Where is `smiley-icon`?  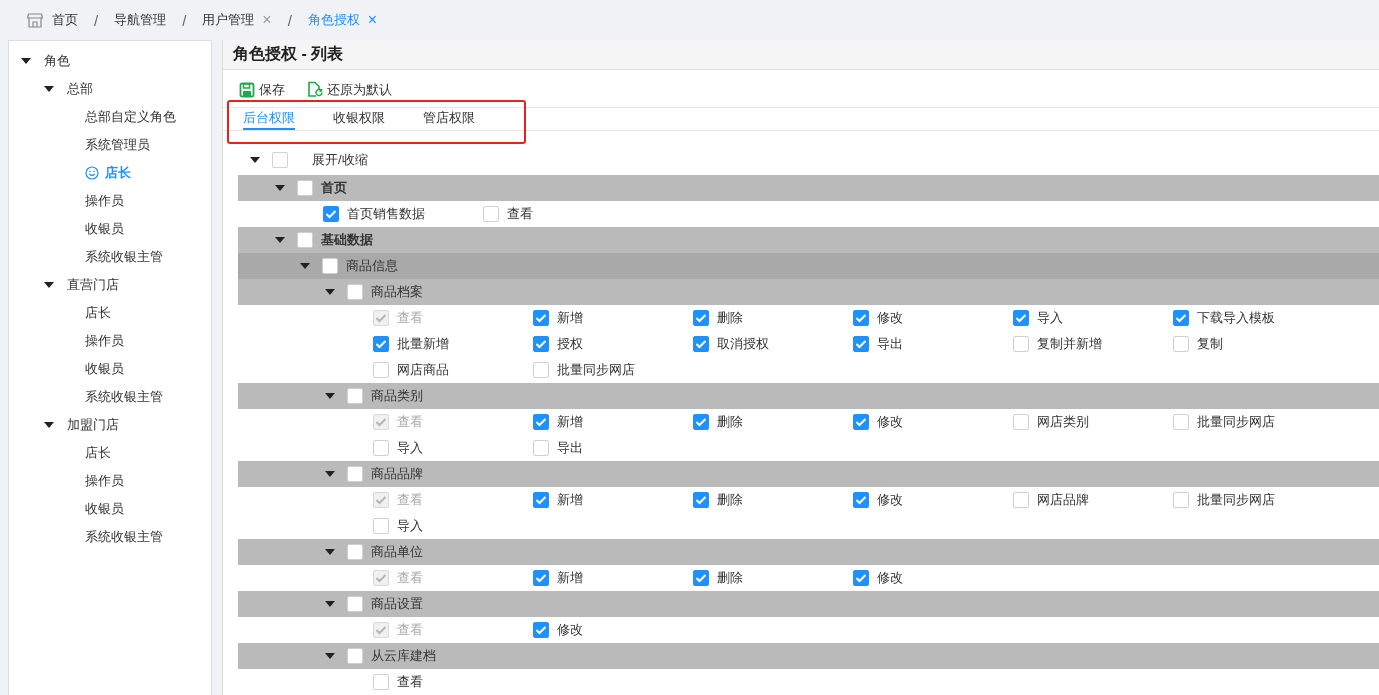 smiley-icon is located at coordinates (92, 173).